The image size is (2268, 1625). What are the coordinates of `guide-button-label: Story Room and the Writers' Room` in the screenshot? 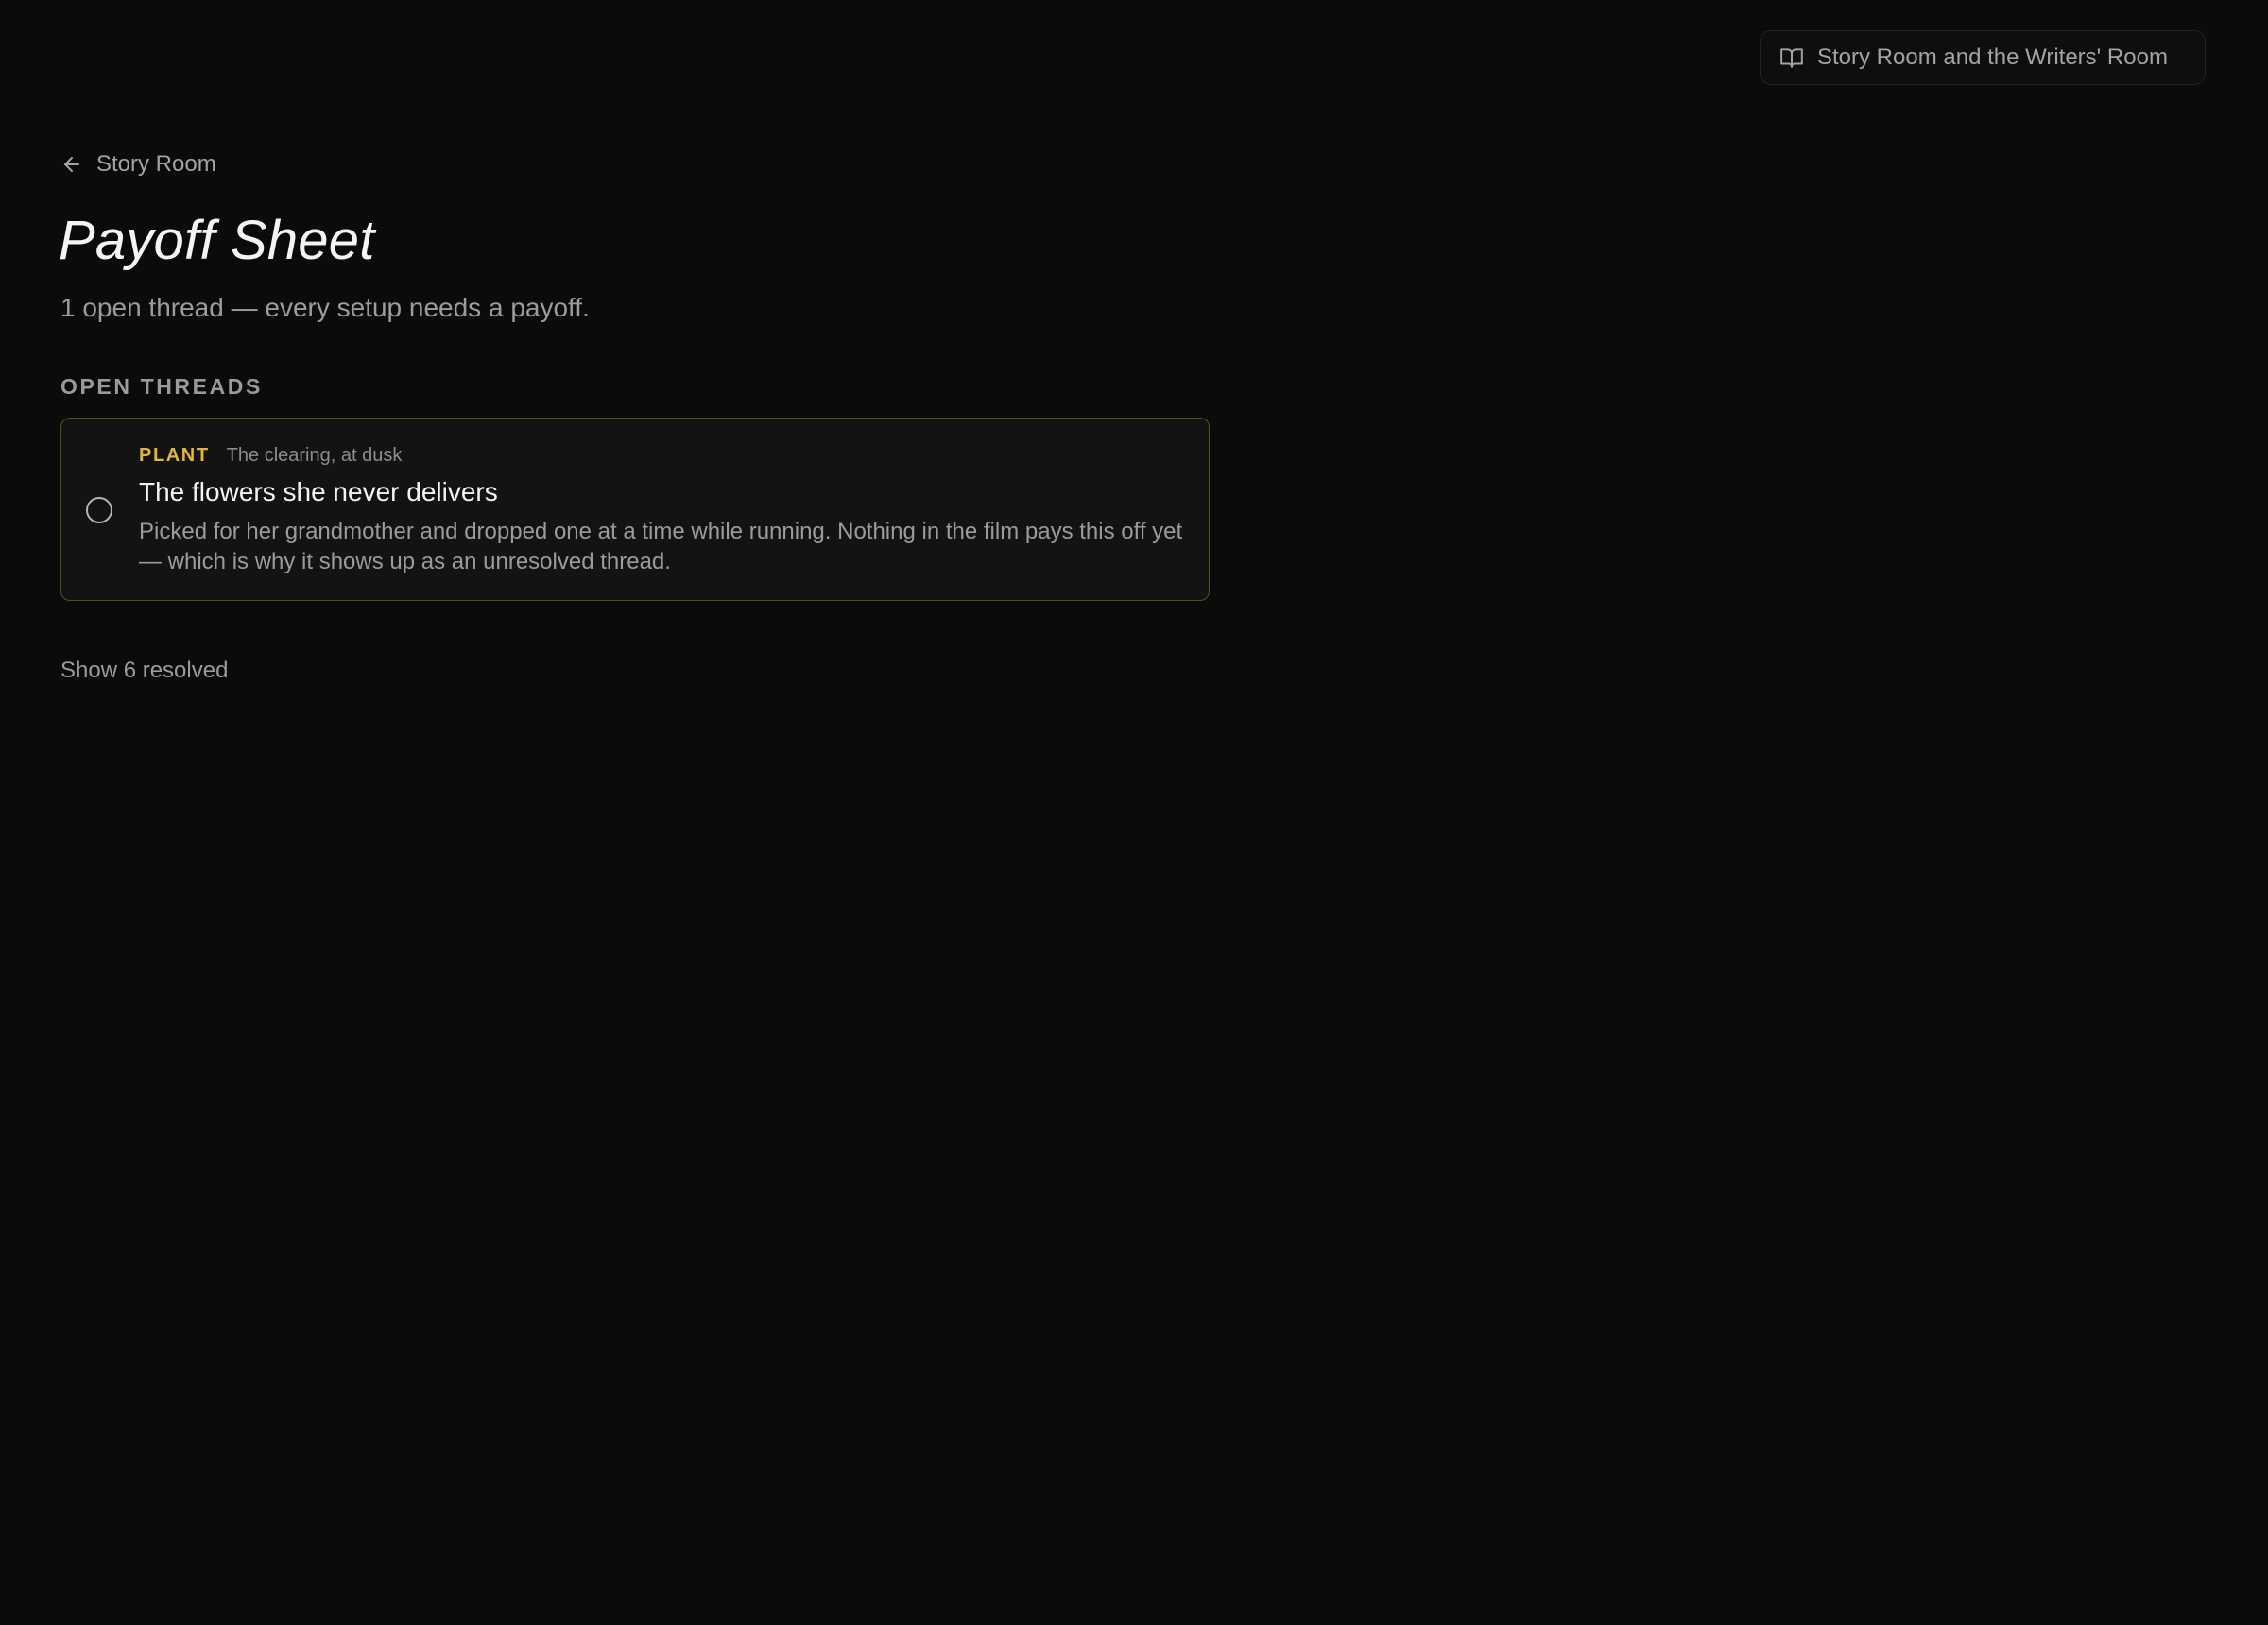 It's located at (1992, 57).